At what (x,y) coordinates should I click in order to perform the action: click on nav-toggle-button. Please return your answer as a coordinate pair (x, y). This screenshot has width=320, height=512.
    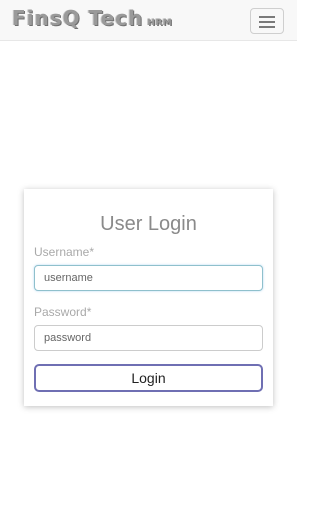
    Looking at the image, I should click on (267, 21).